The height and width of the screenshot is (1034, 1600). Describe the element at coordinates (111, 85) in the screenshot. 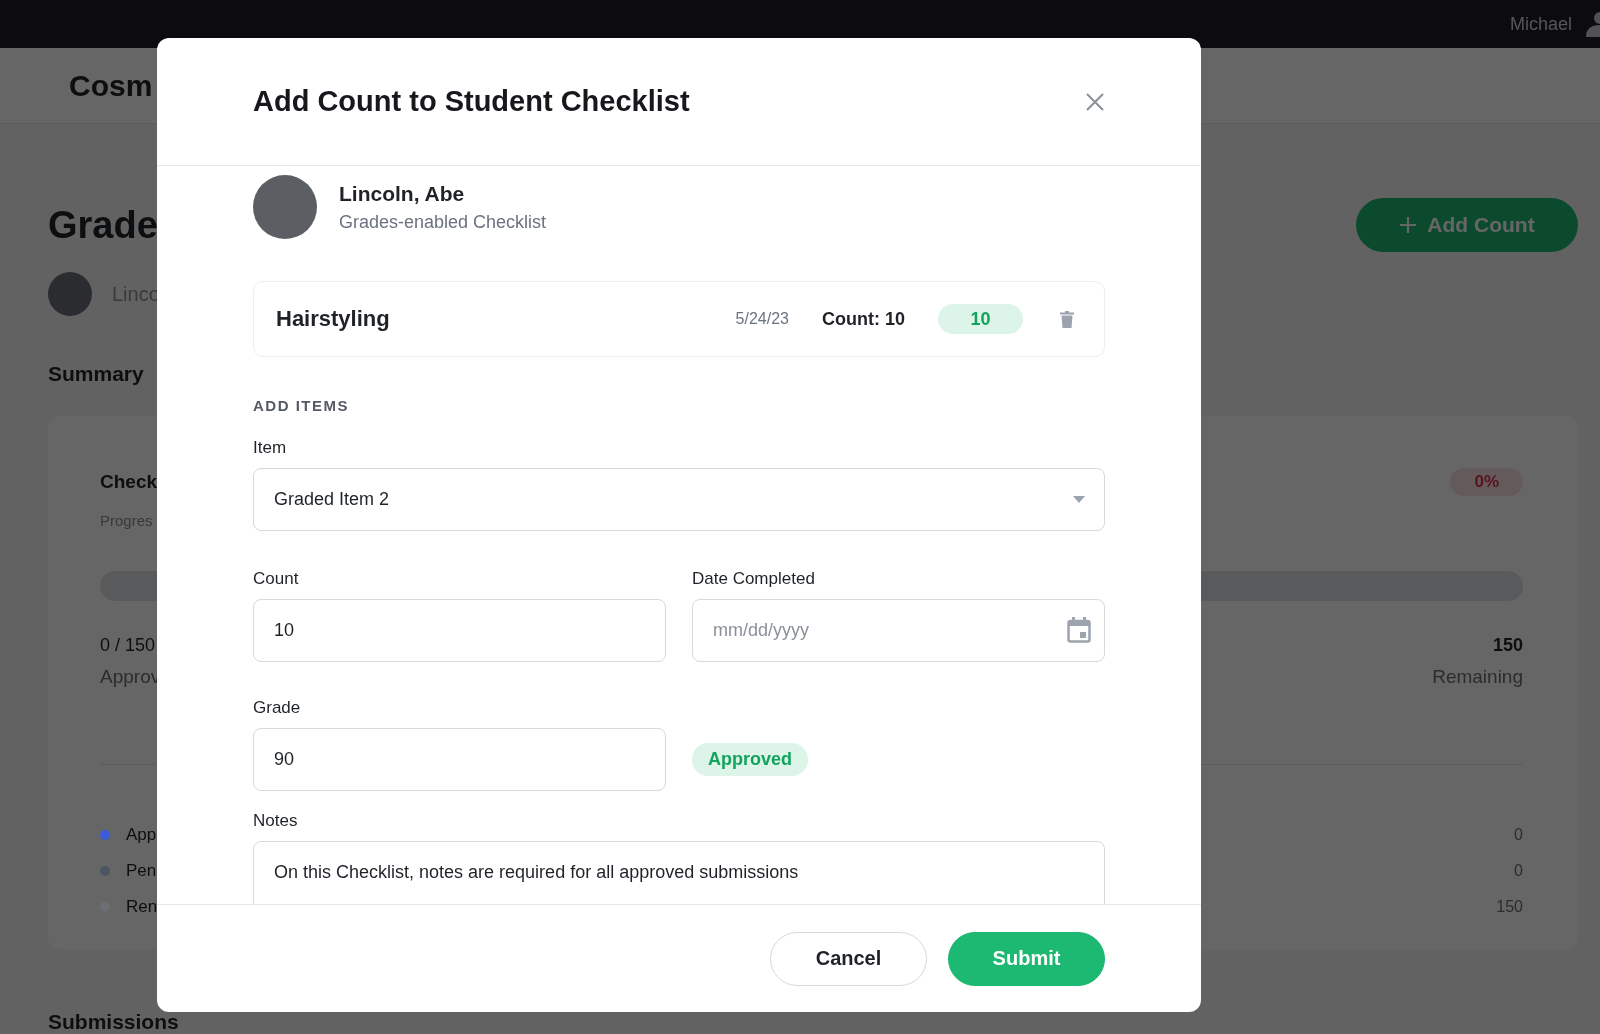

I see `header-title: Cosm` at that location.